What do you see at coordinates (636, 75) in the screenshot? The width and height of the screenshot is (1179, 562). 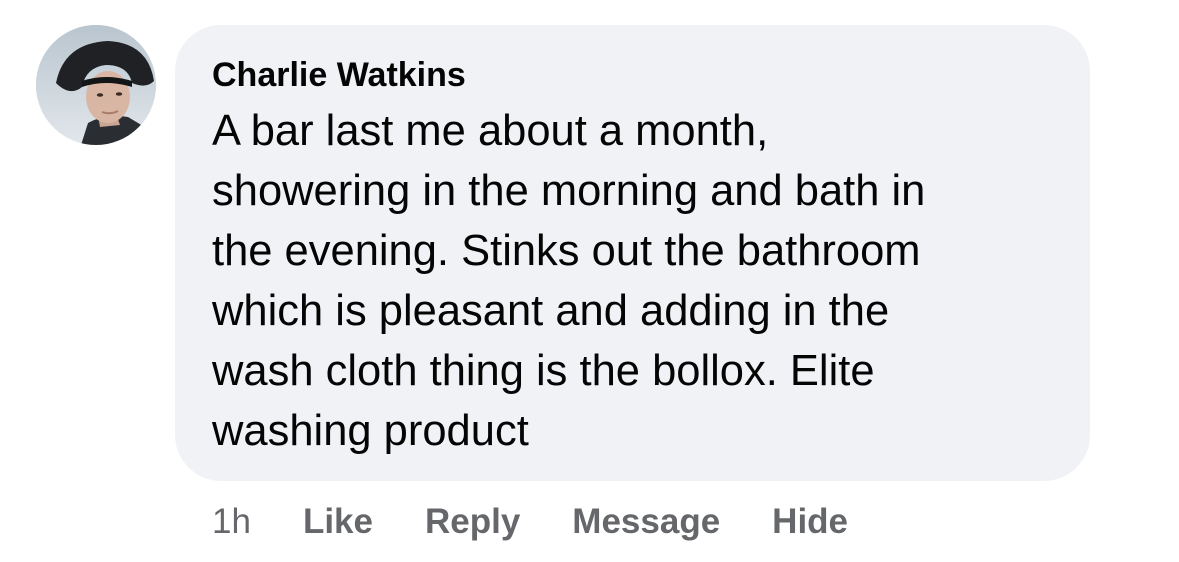 I see `comment-author-name: Charlie Watkins` at bounding box center [636, 75].